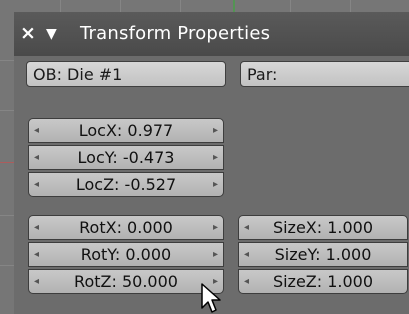  I want to click on rotz-field: ◂ RotZ: 50.000 ▸, so click(126, 281).